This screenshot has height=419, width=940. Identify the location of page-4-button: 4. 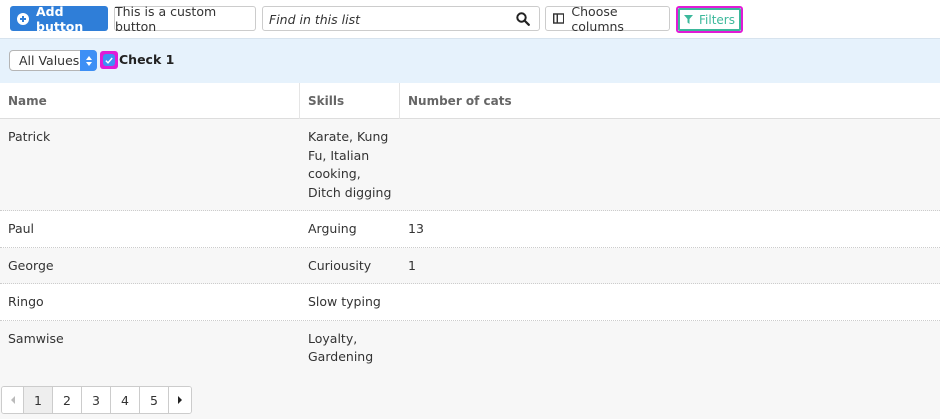
(125, 400).